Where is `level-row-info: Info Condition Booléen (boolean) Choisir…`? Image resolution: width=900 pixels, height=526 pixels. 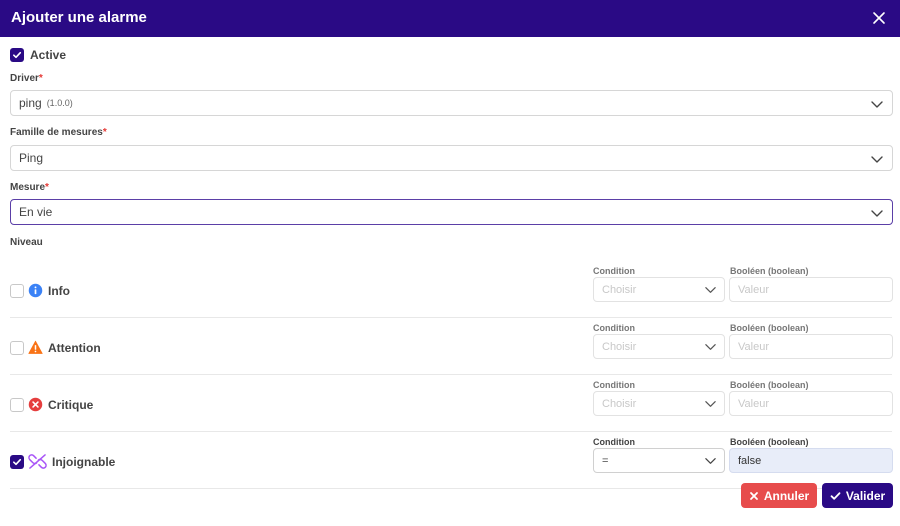 level-row-info: Info Condition Booléen (boolean) Choisir… is located at coordinates (450, 289).